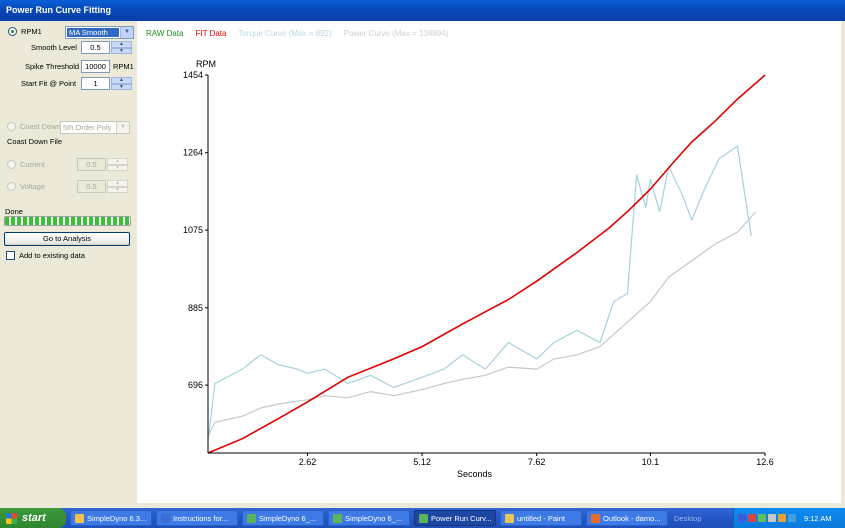 The height and width of the screenshot is (528, 845). I want to click on smoothing-mode-select: MA Smooth ▼, so click(99, 32).